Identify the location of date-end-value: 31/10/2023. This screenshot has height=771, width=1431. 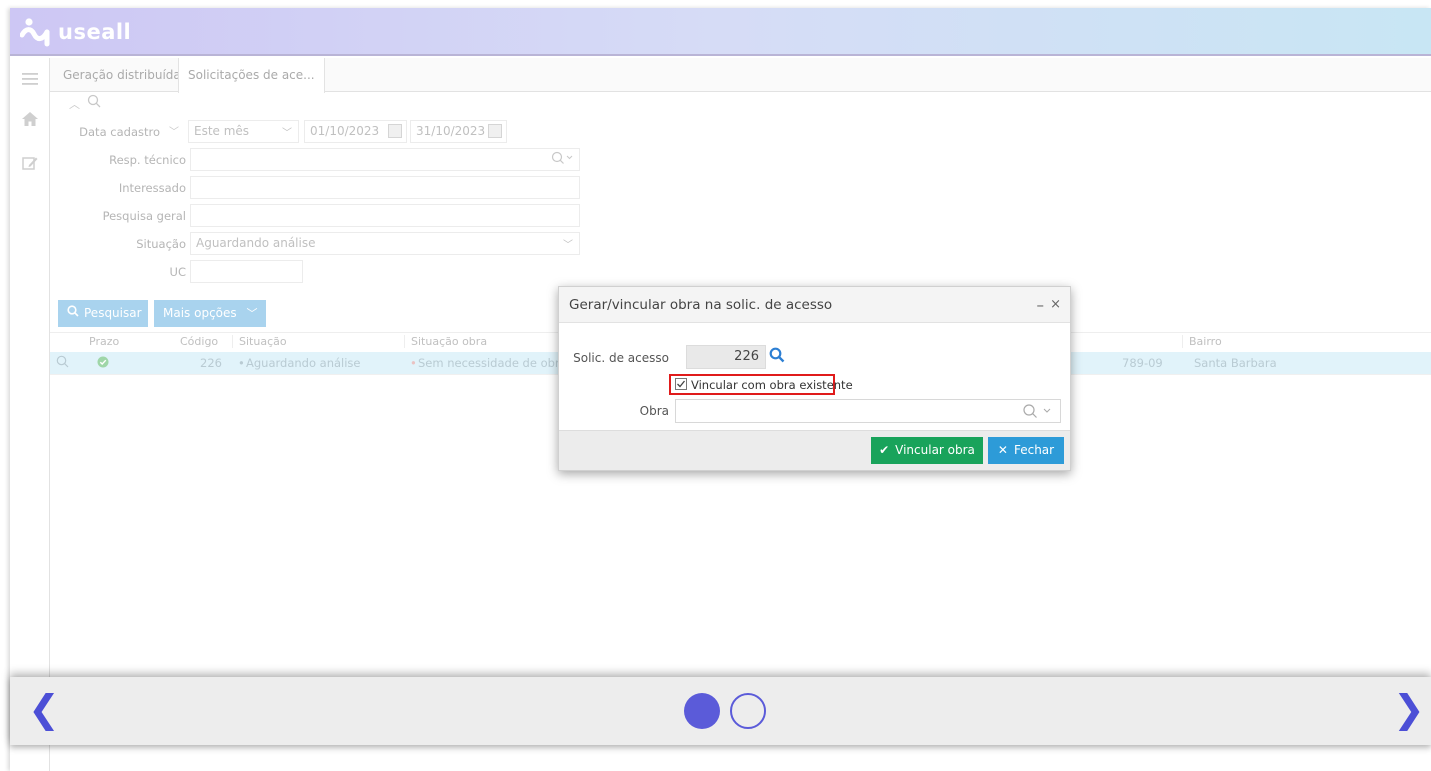
(451, 131).